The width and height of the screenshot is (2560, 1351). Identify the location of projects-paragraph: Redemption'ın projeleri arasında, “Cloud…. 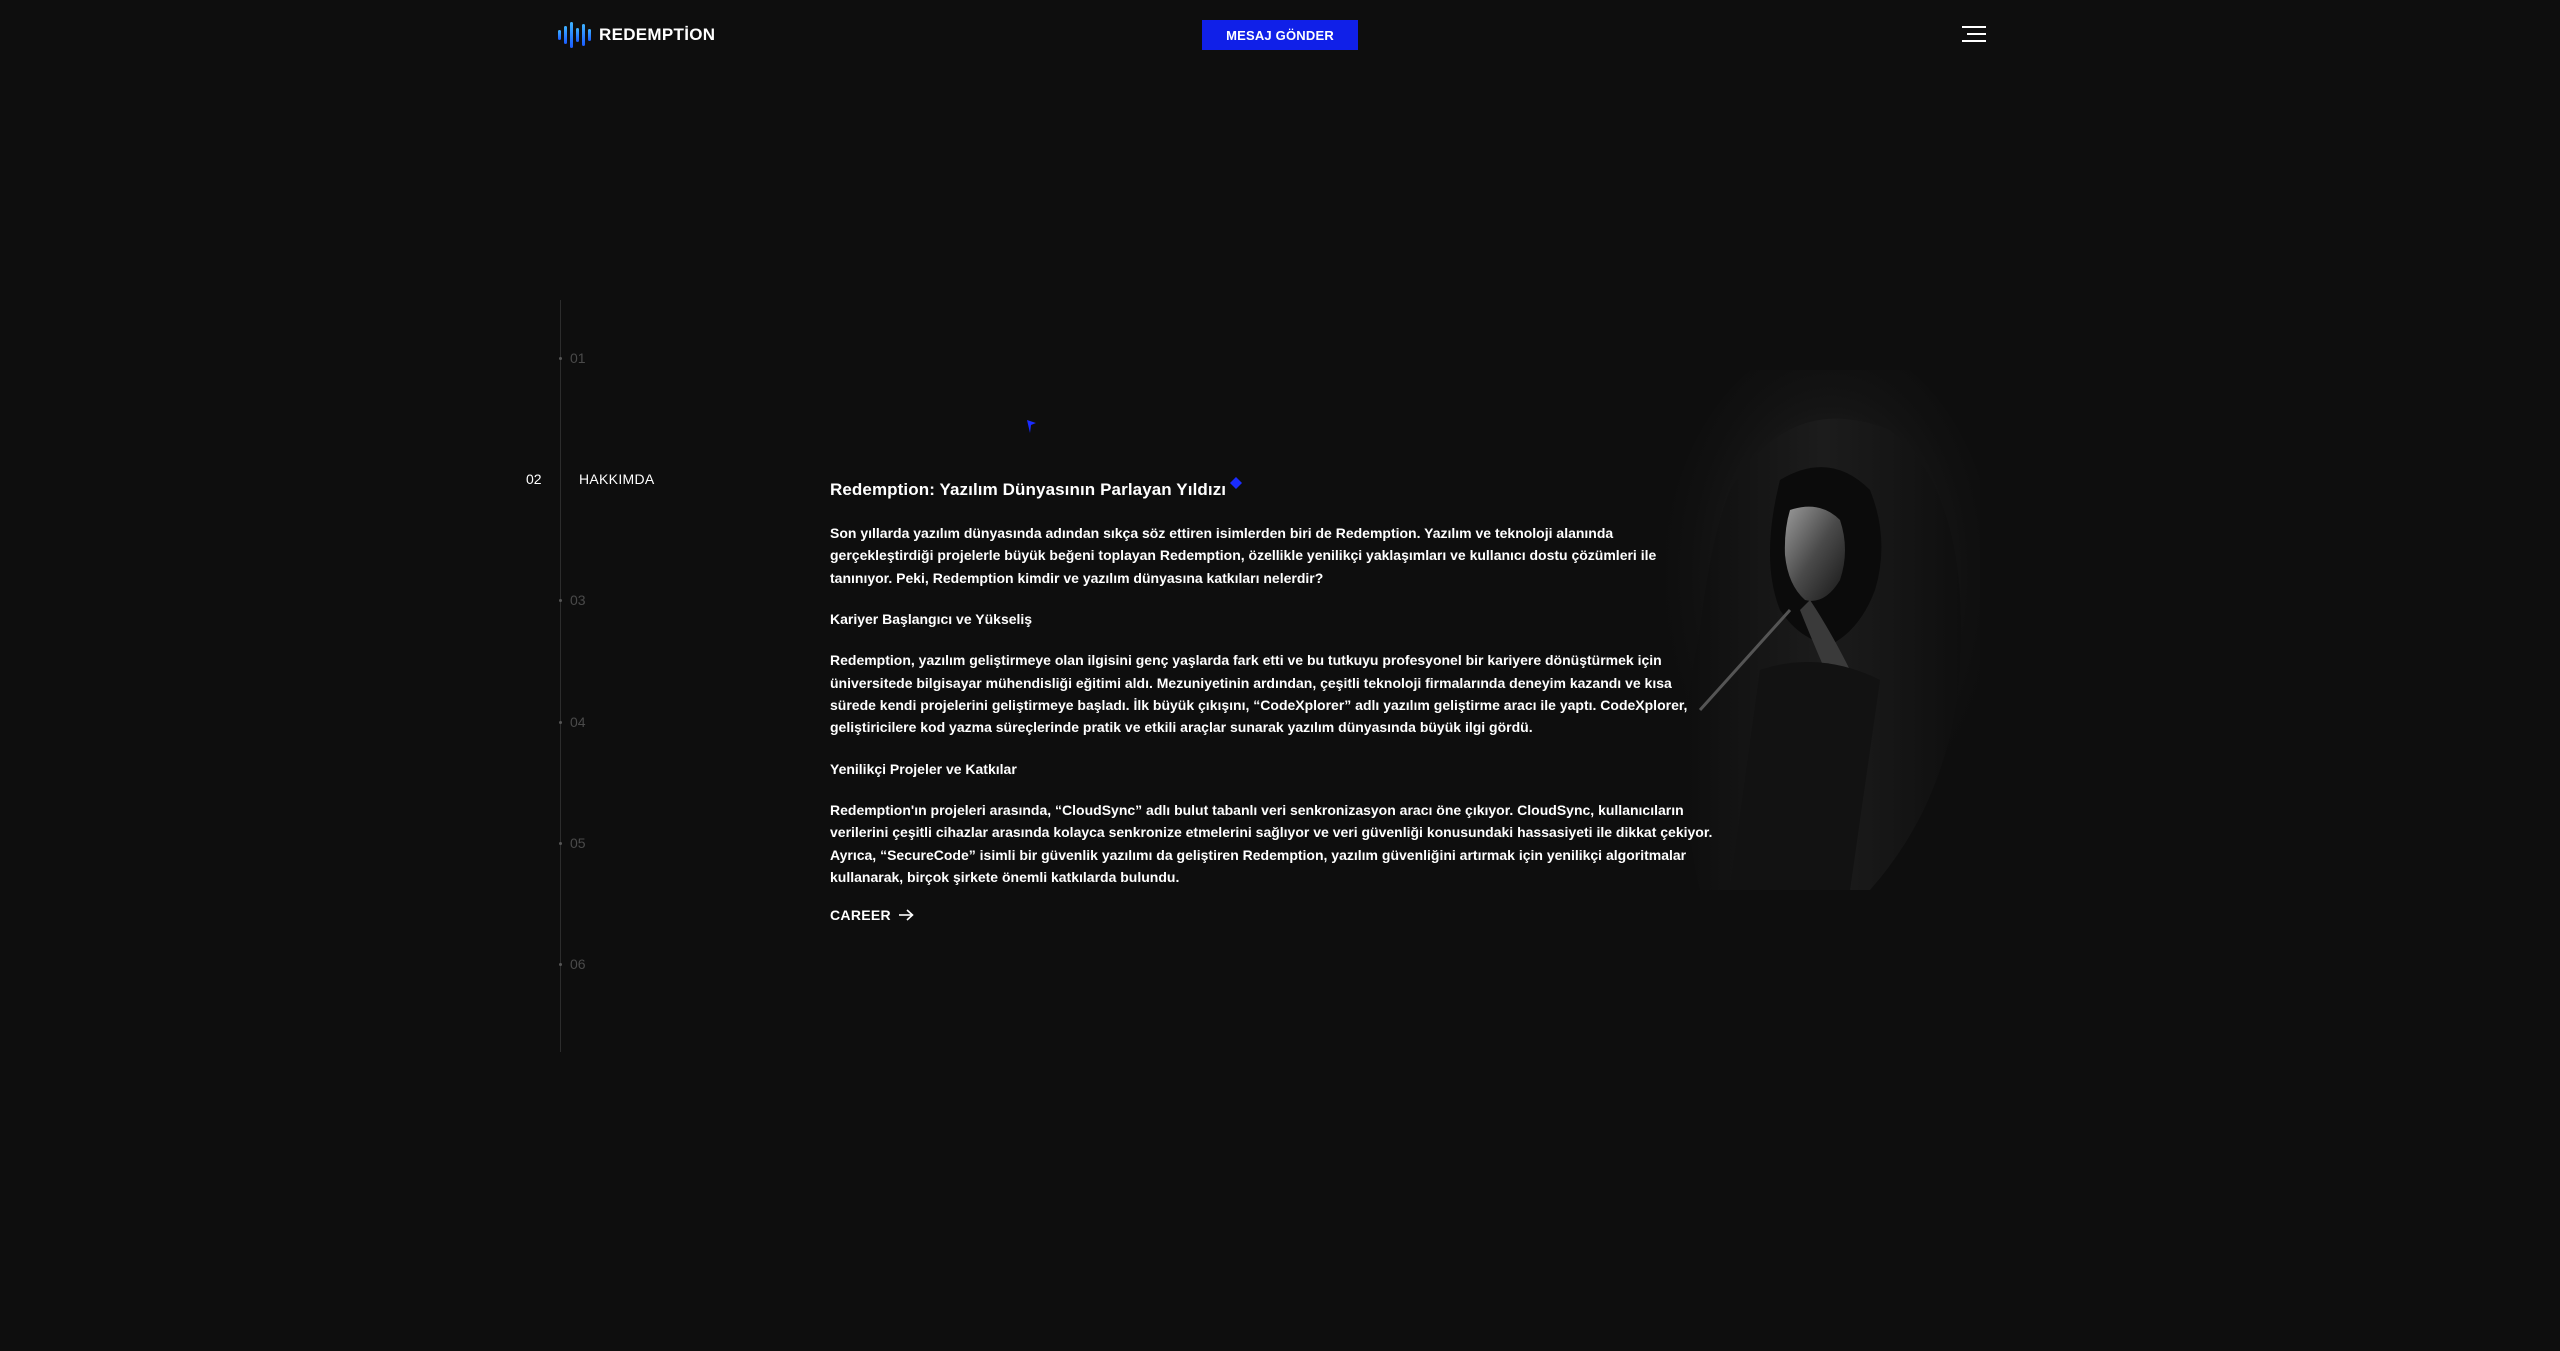
(1275, 844).